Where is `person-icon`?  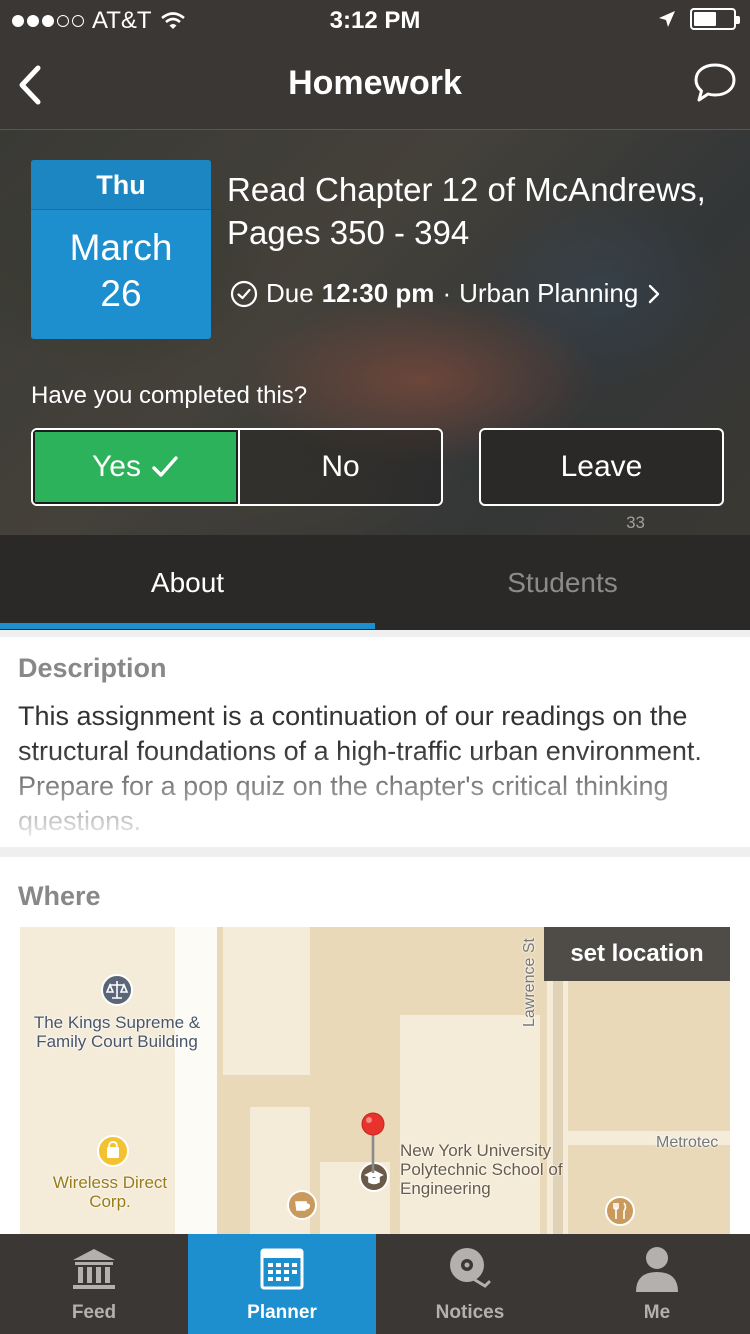
person-icon is located at coordinates (657, 1269).